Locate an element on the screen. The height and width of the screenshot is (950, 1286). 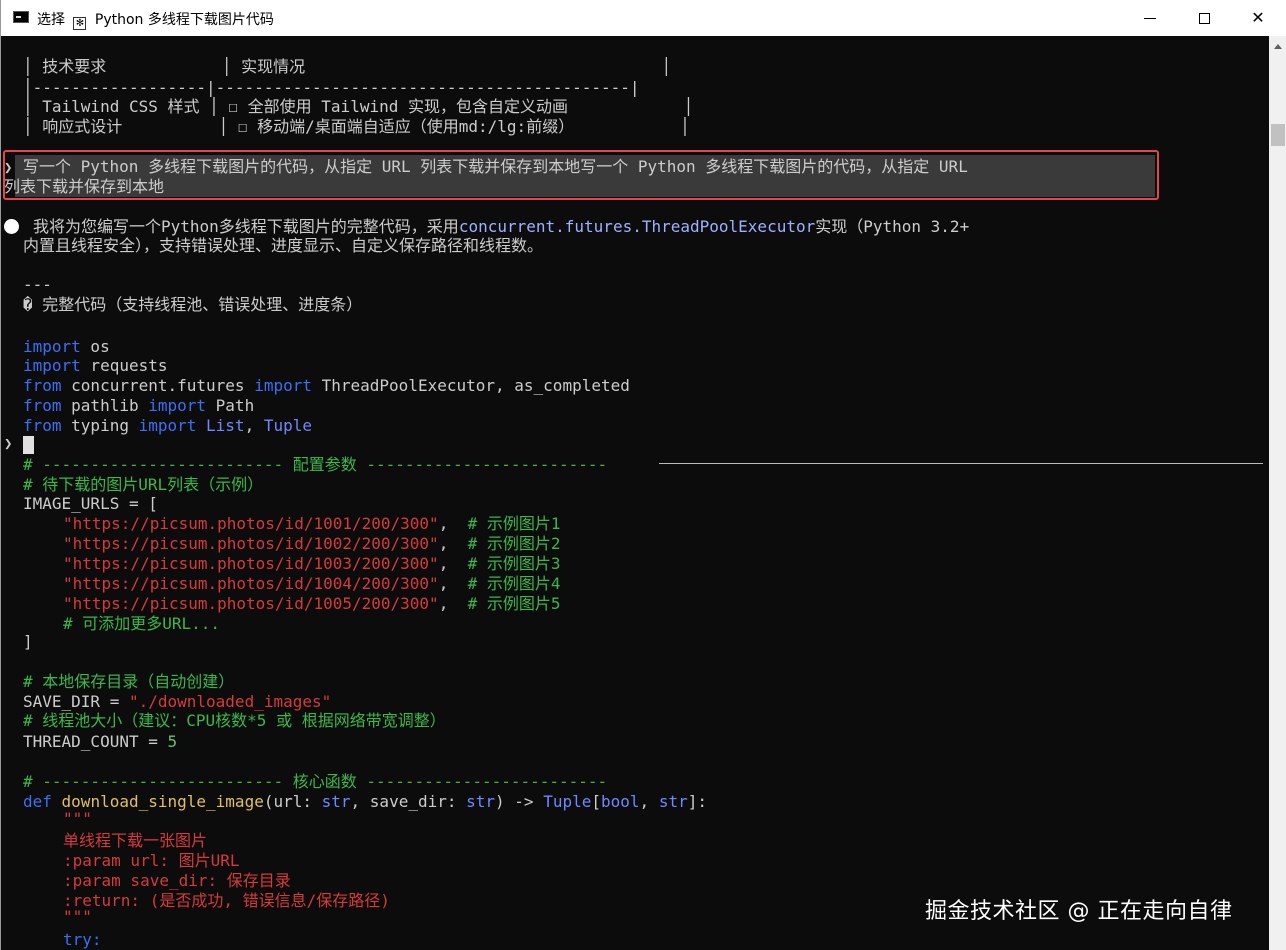
code-text: (url: is located at coordinates (292, 801).